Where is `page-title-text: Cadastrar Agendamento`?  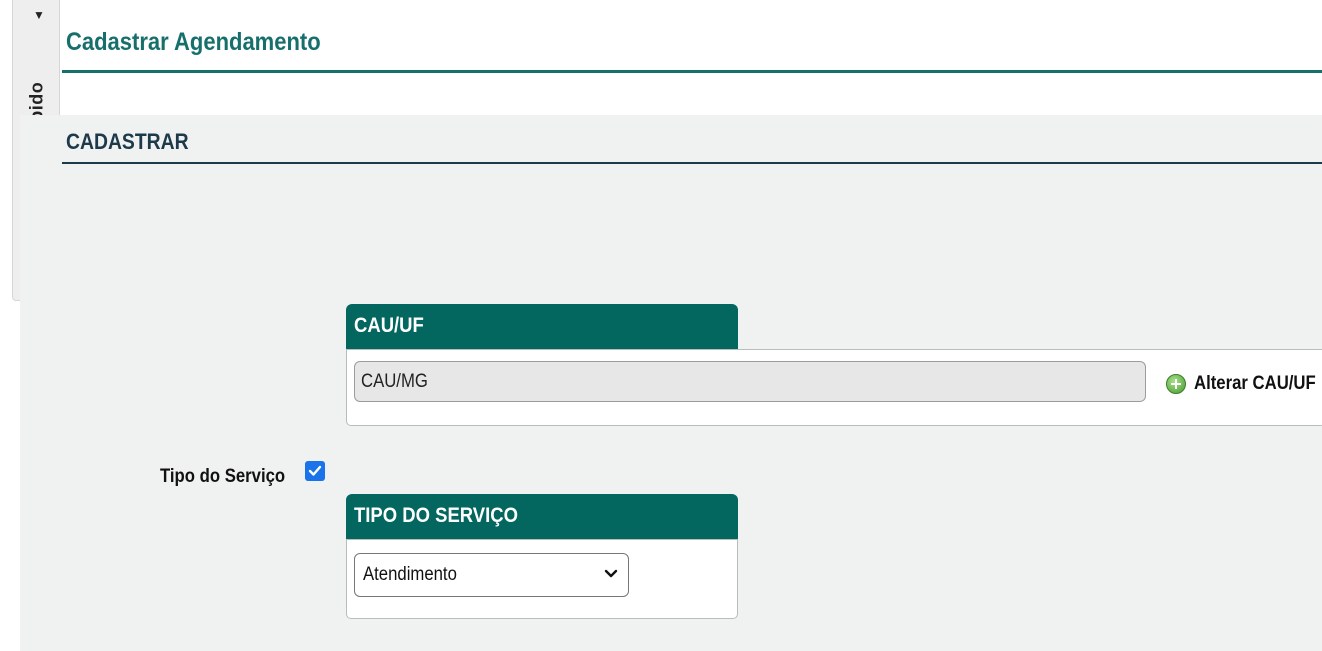 page-title-text: Cadastrar Agendamento is located at coordinates (193, 42).